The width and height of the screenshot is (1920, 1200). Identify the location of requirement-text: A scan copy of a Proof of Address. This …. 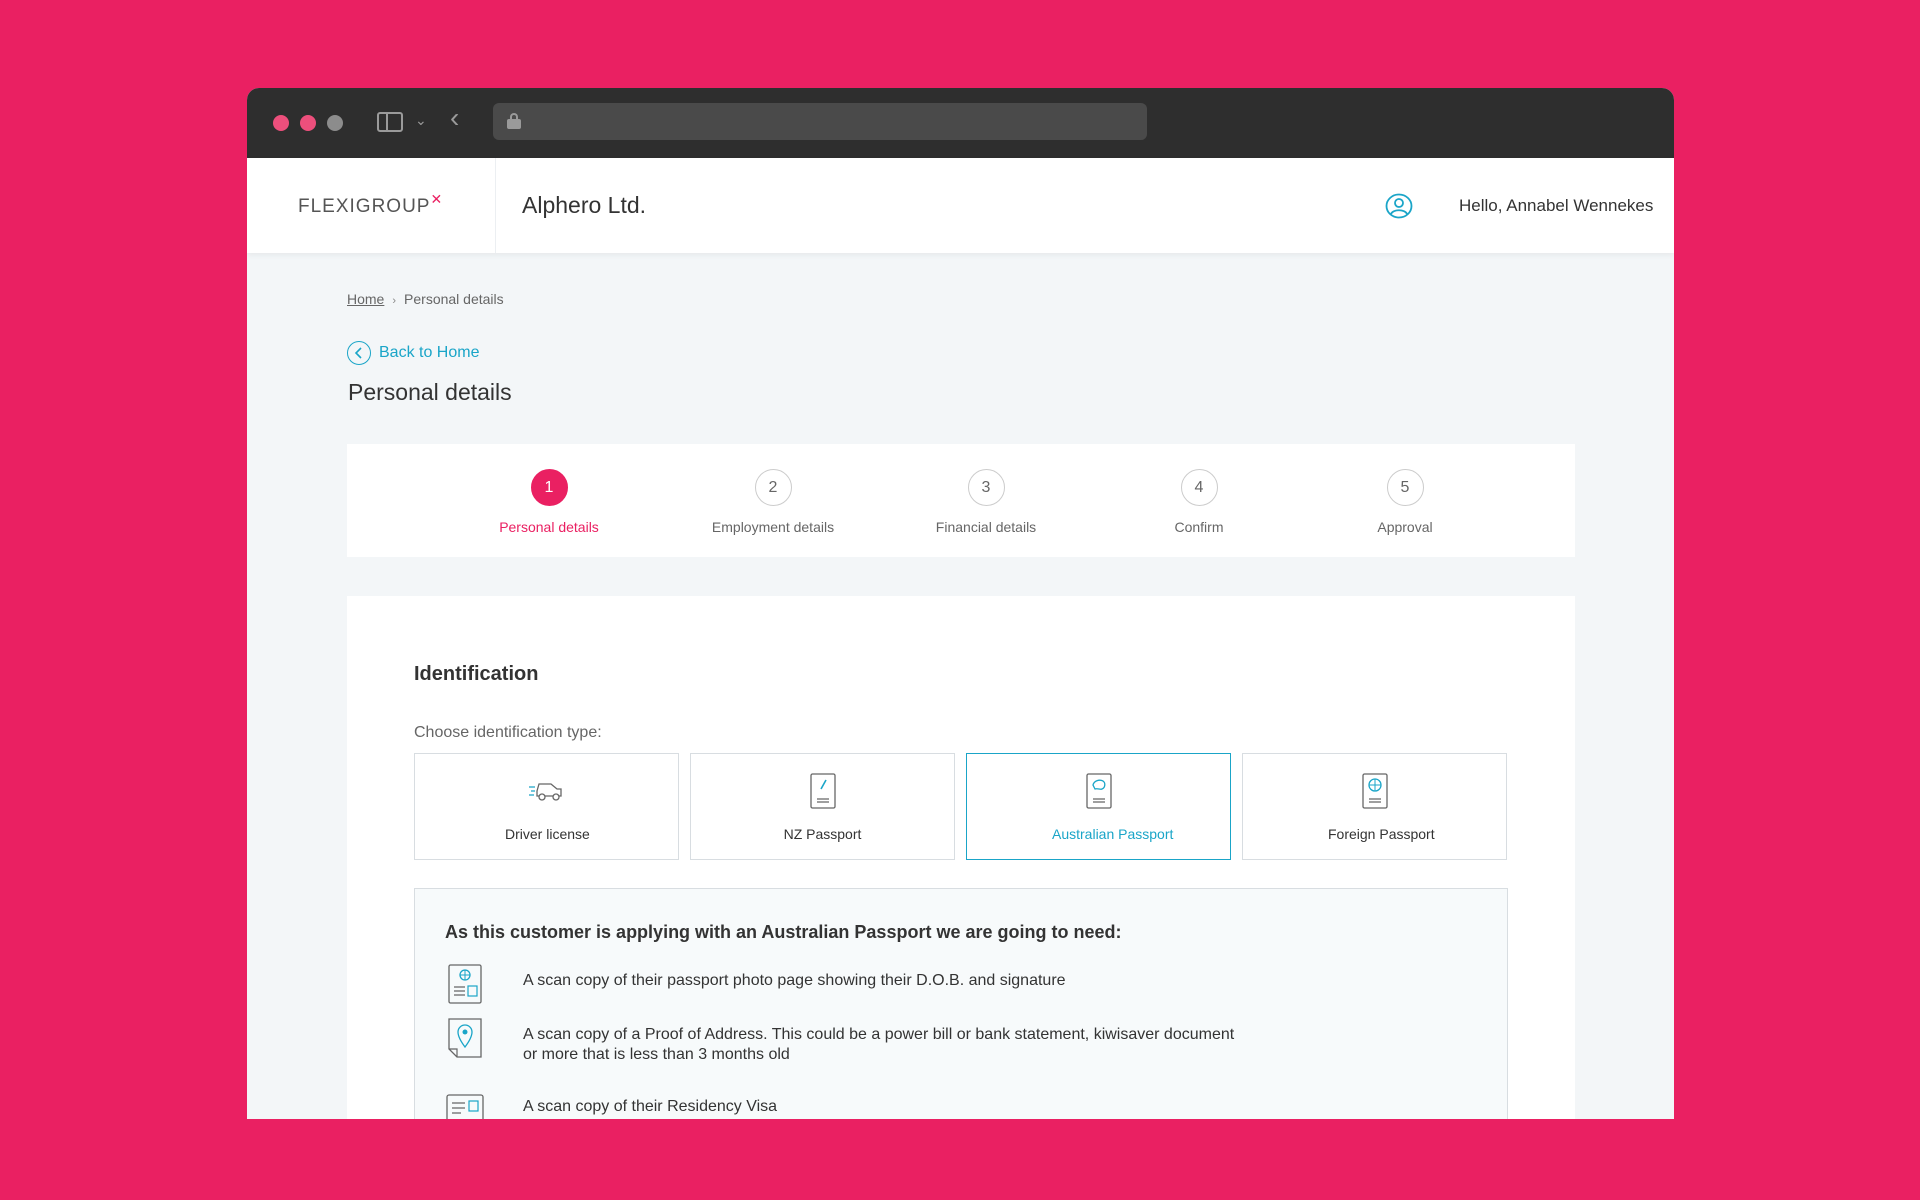
(879, 1044).